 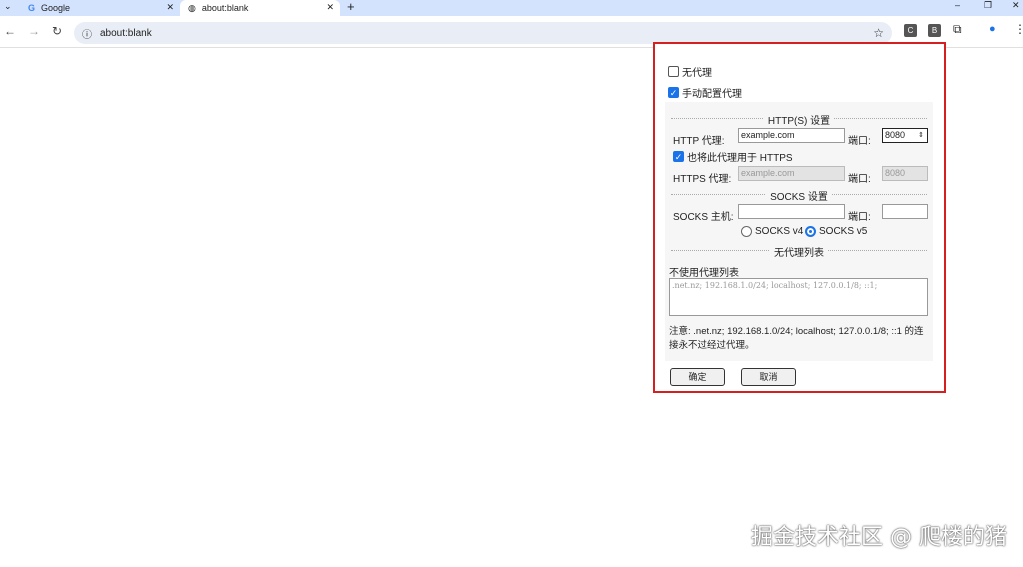 What do you see at coordinates (702, 179) in the screenshot?
I see `https-proxy-label: HTTPS 代理:` at bounding box center [702, 179].